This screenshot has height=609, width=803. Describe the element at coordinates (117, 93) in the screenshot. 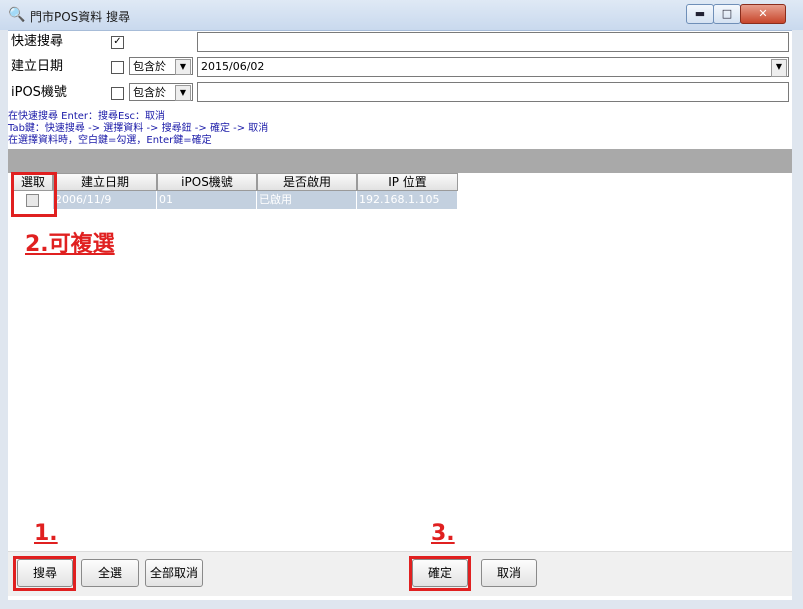

I see `ipos-filter-checkbox` at that location.